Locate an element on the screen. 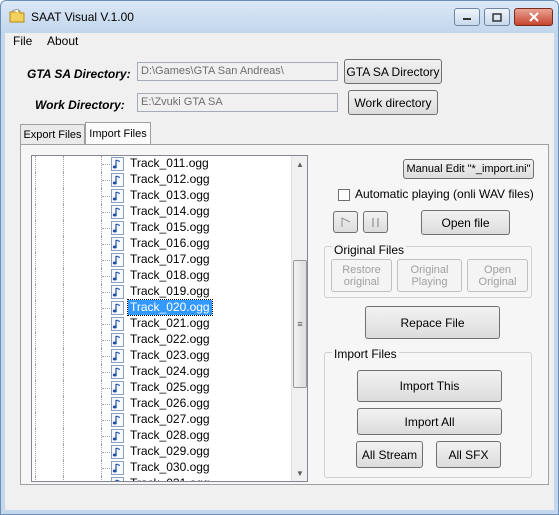  tree-item: Track_020.ogg is located at coordinates (162, 307).